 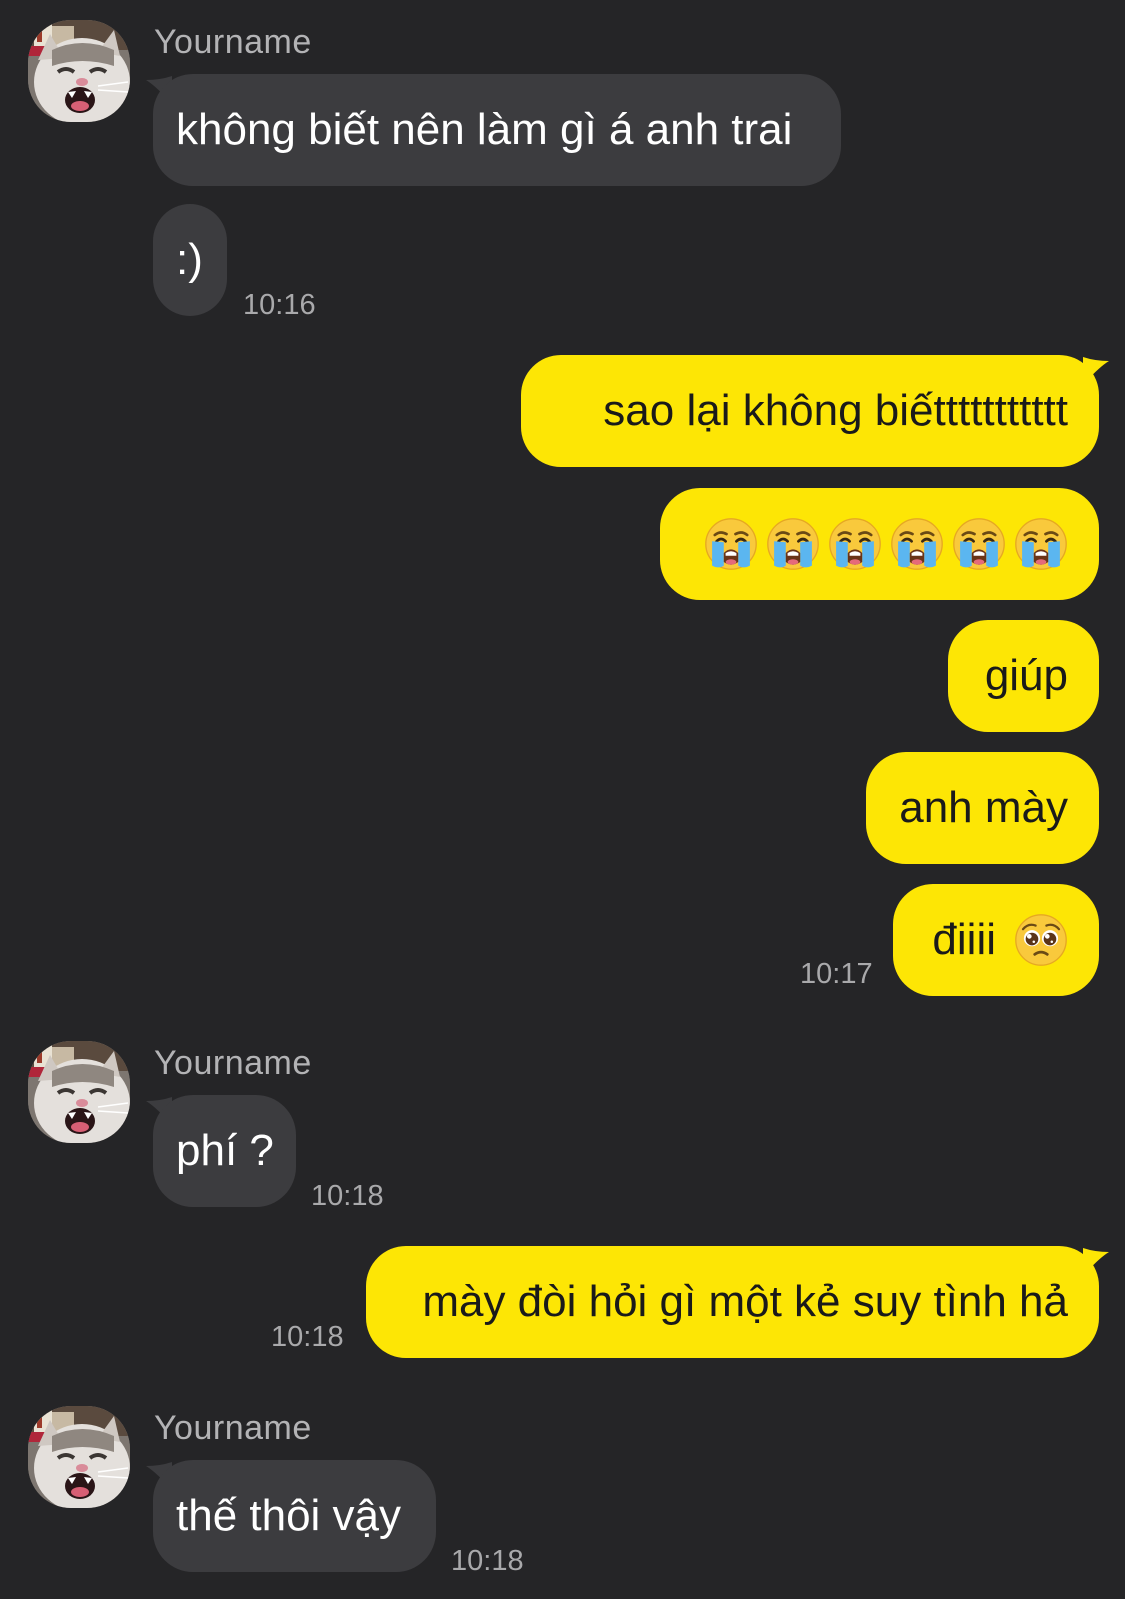 I want to click on message-text: thế thôi vậy, so click(x=289, y=1515).